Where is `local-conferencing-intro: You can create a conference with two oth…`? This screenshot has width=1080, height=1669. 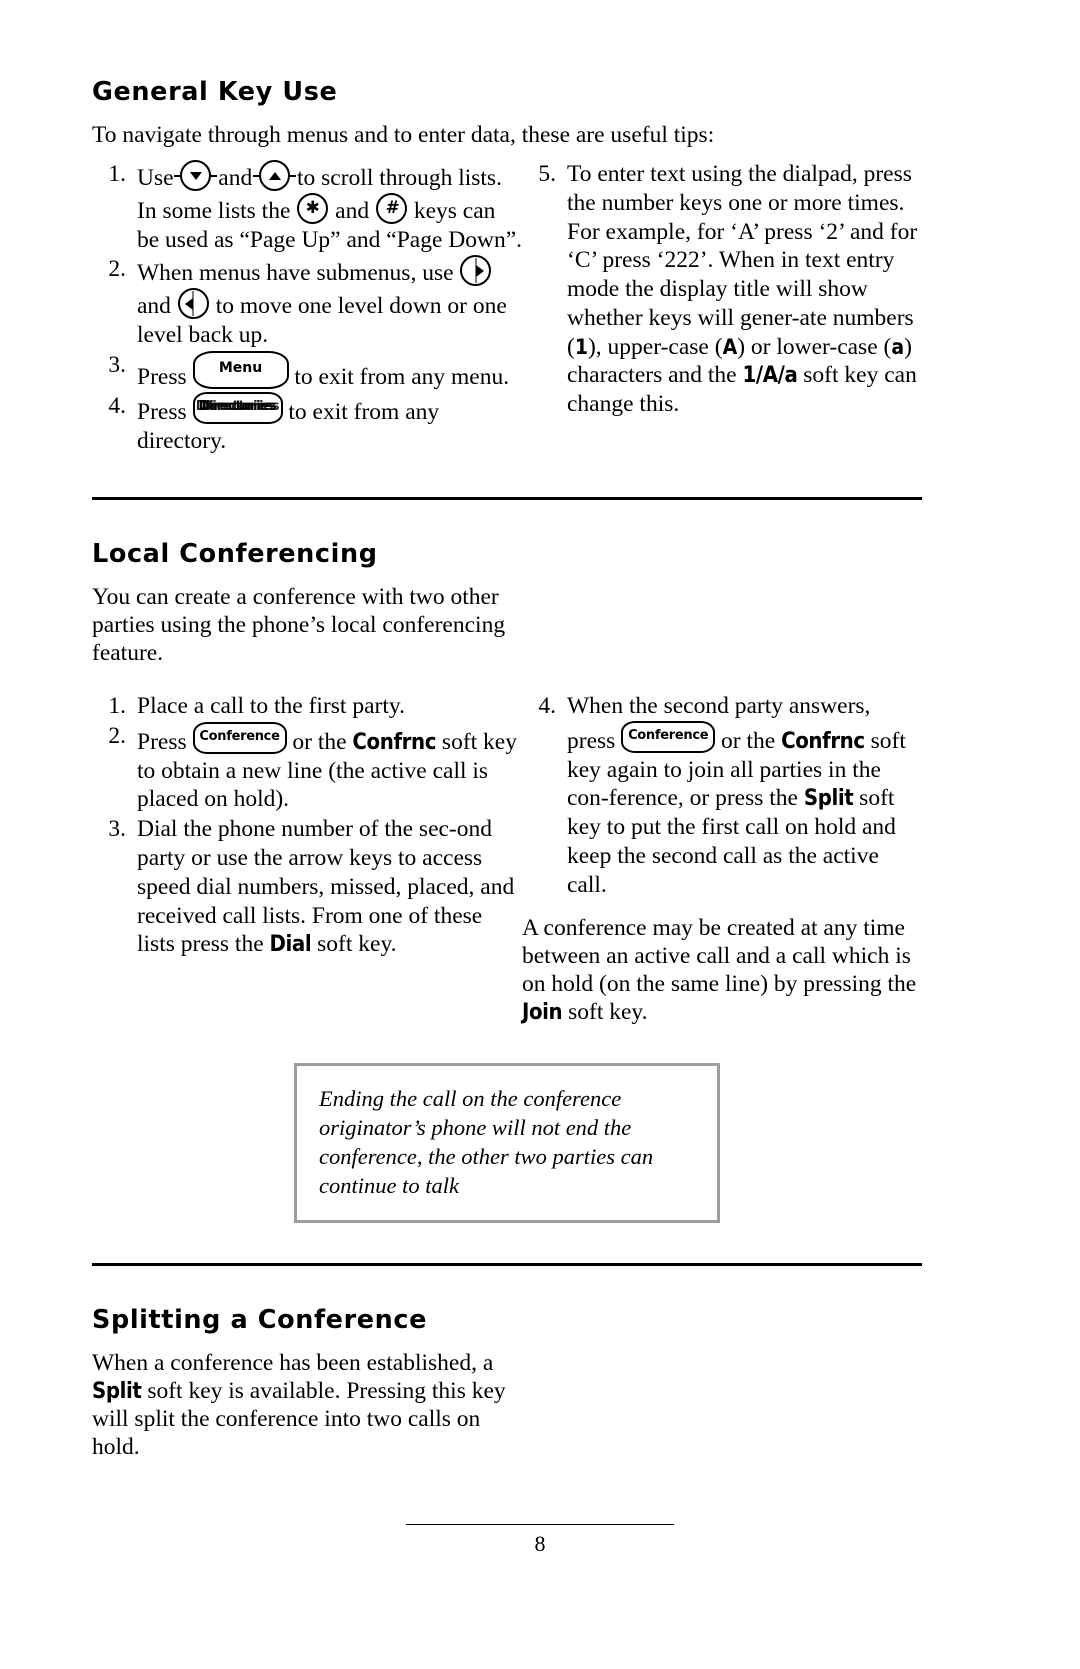 local-conferencing-intro: You can create a conference with two oth… is located at coordinates (299, 625).